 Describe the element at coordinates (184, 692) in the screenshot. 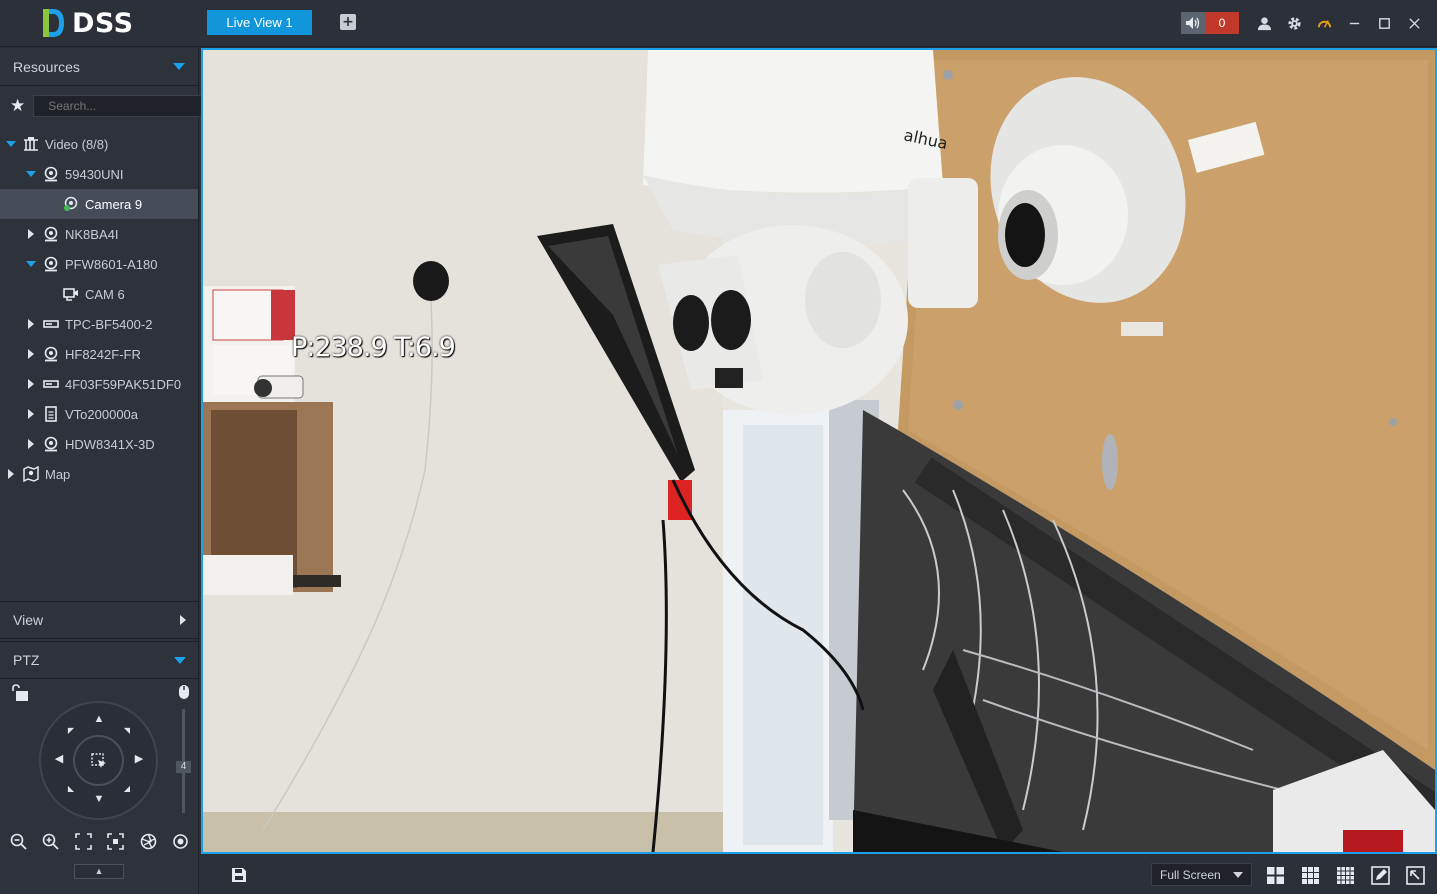

I see `mouse-icon` at that location.